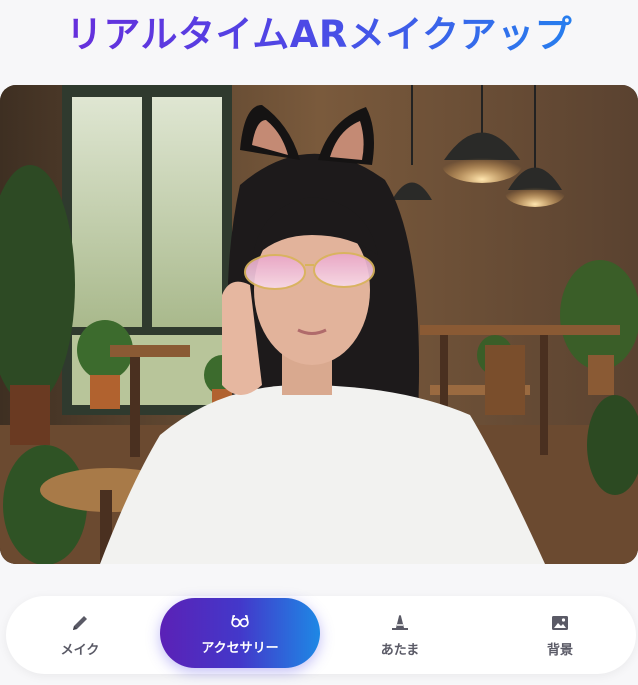 The width and height of the screenshot is (638, 685). I want to click on tab-head-label: あたま, so click(400, 650).